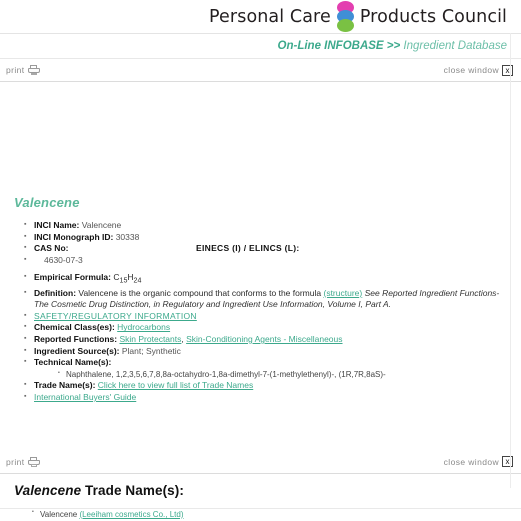 This screenshot has height=521, width=521. Describe the element at coordinates (72, 277) in the screenshot. I see `empirical-formula-label: Empirical Formula:` at that location.